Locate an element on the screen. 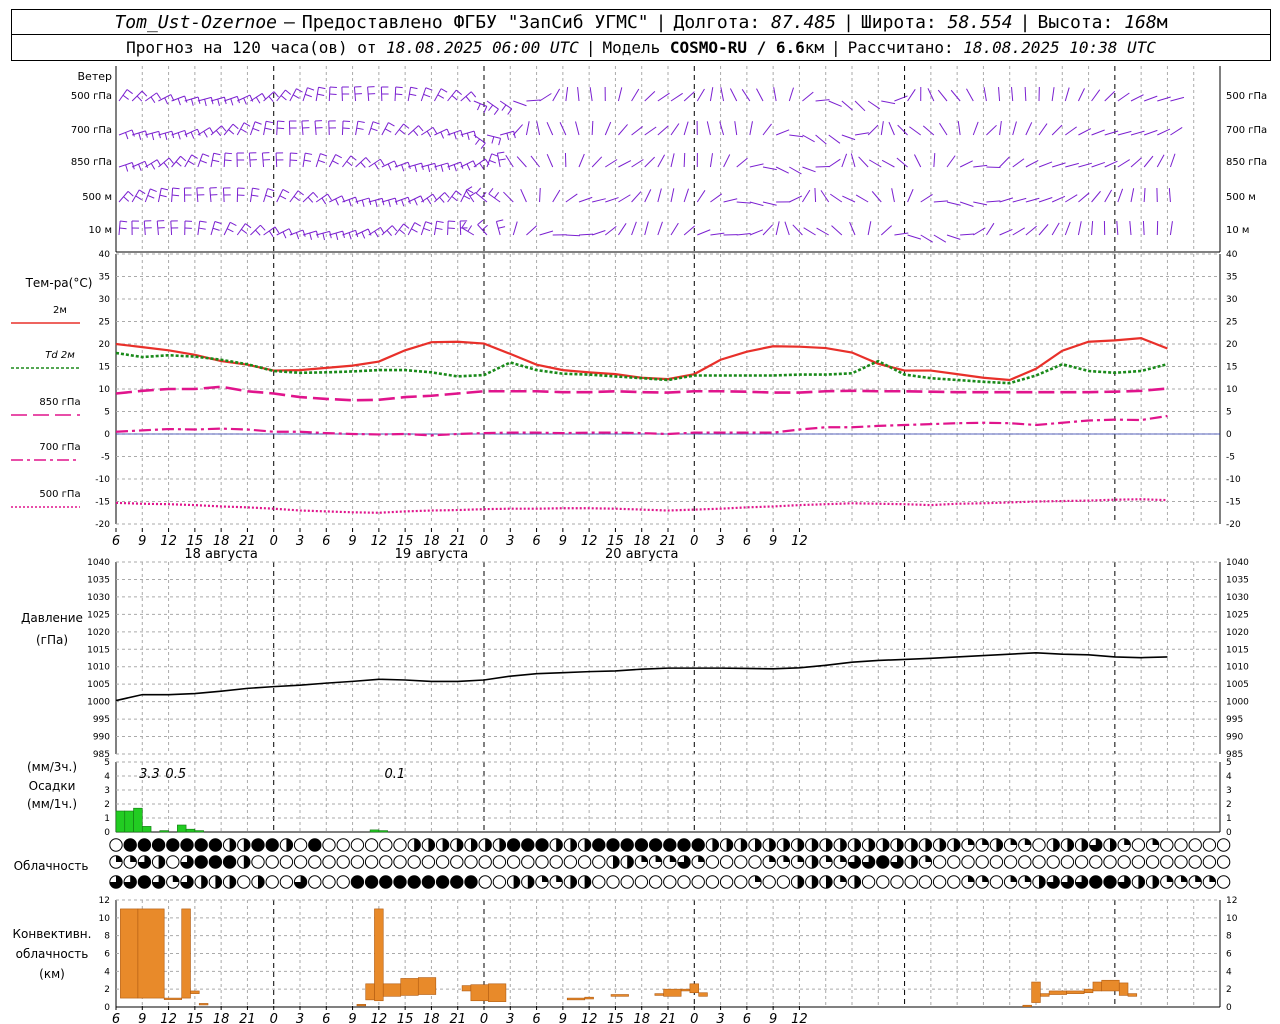 This screenshot has height=1024, width=1280. wind-level-label-right: 500 гПа is located at coordinates (1246, 96).